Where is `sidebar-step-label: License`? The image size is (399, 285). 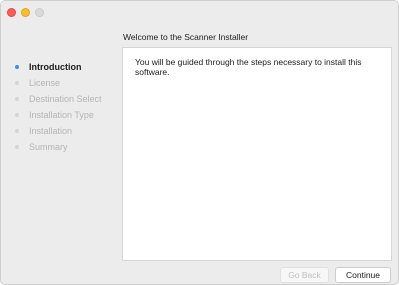
sidebar-step-label: License is located at coordinates (45, 83).